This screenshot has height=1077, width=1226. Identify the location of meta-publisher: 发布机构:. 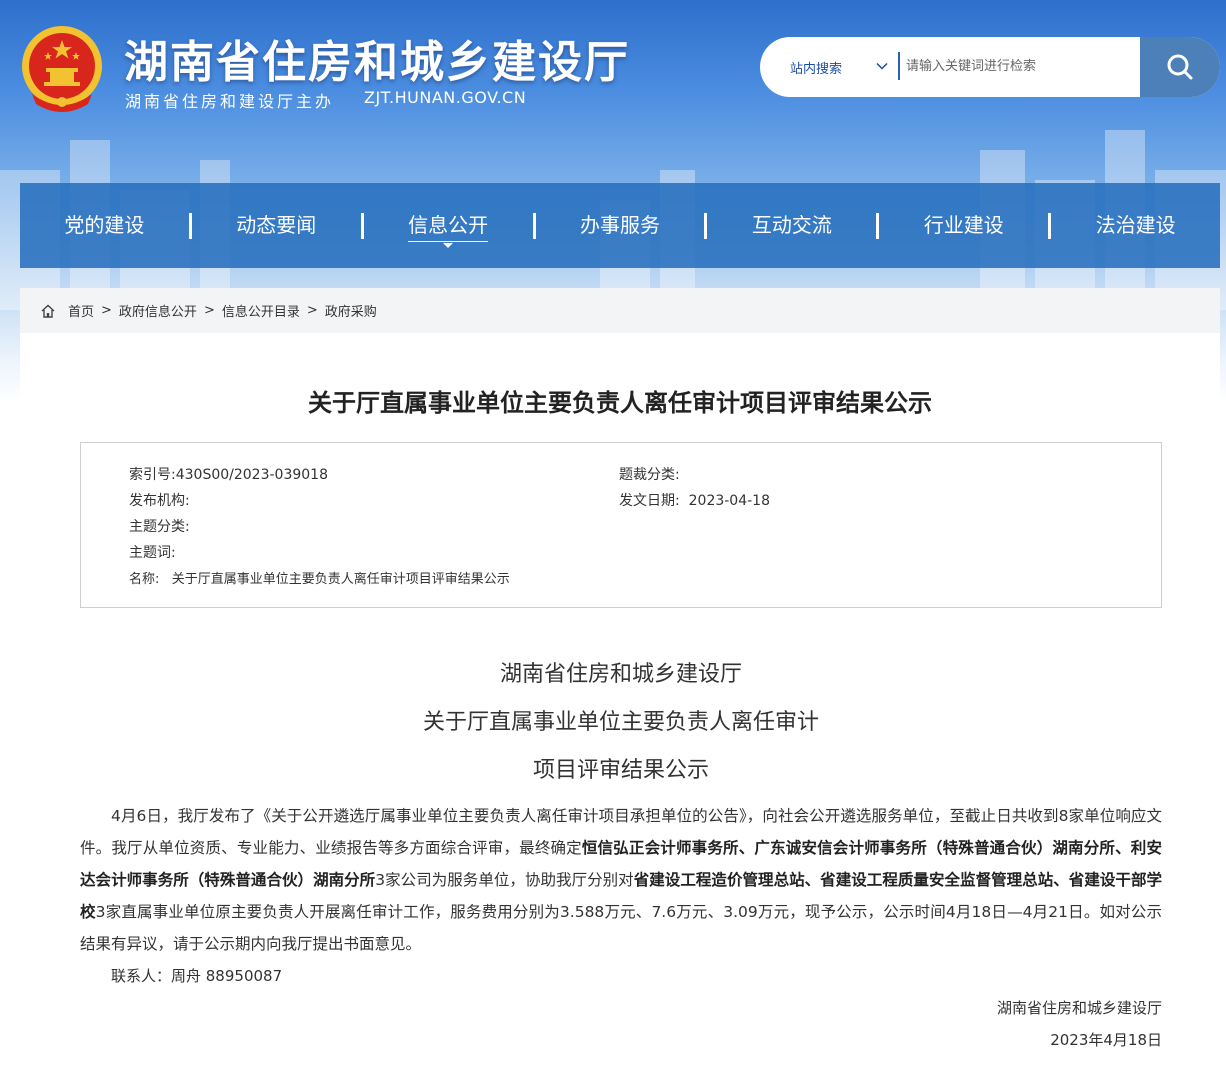
(159, 500).